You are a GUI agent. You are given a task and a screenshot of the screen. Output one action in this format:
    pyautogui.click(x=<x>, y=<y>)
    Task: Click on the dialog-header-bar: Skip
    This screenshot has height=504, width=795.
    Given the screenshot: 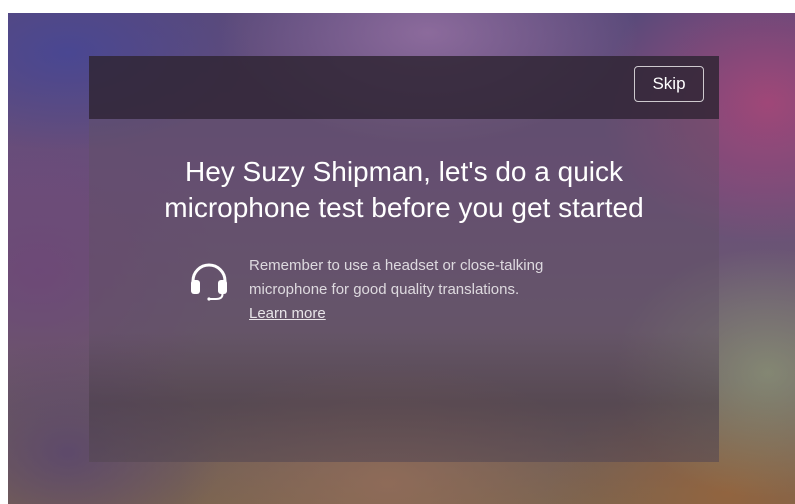 What is the action you would take?
    pyautogui.click(x=404, y=87)
    